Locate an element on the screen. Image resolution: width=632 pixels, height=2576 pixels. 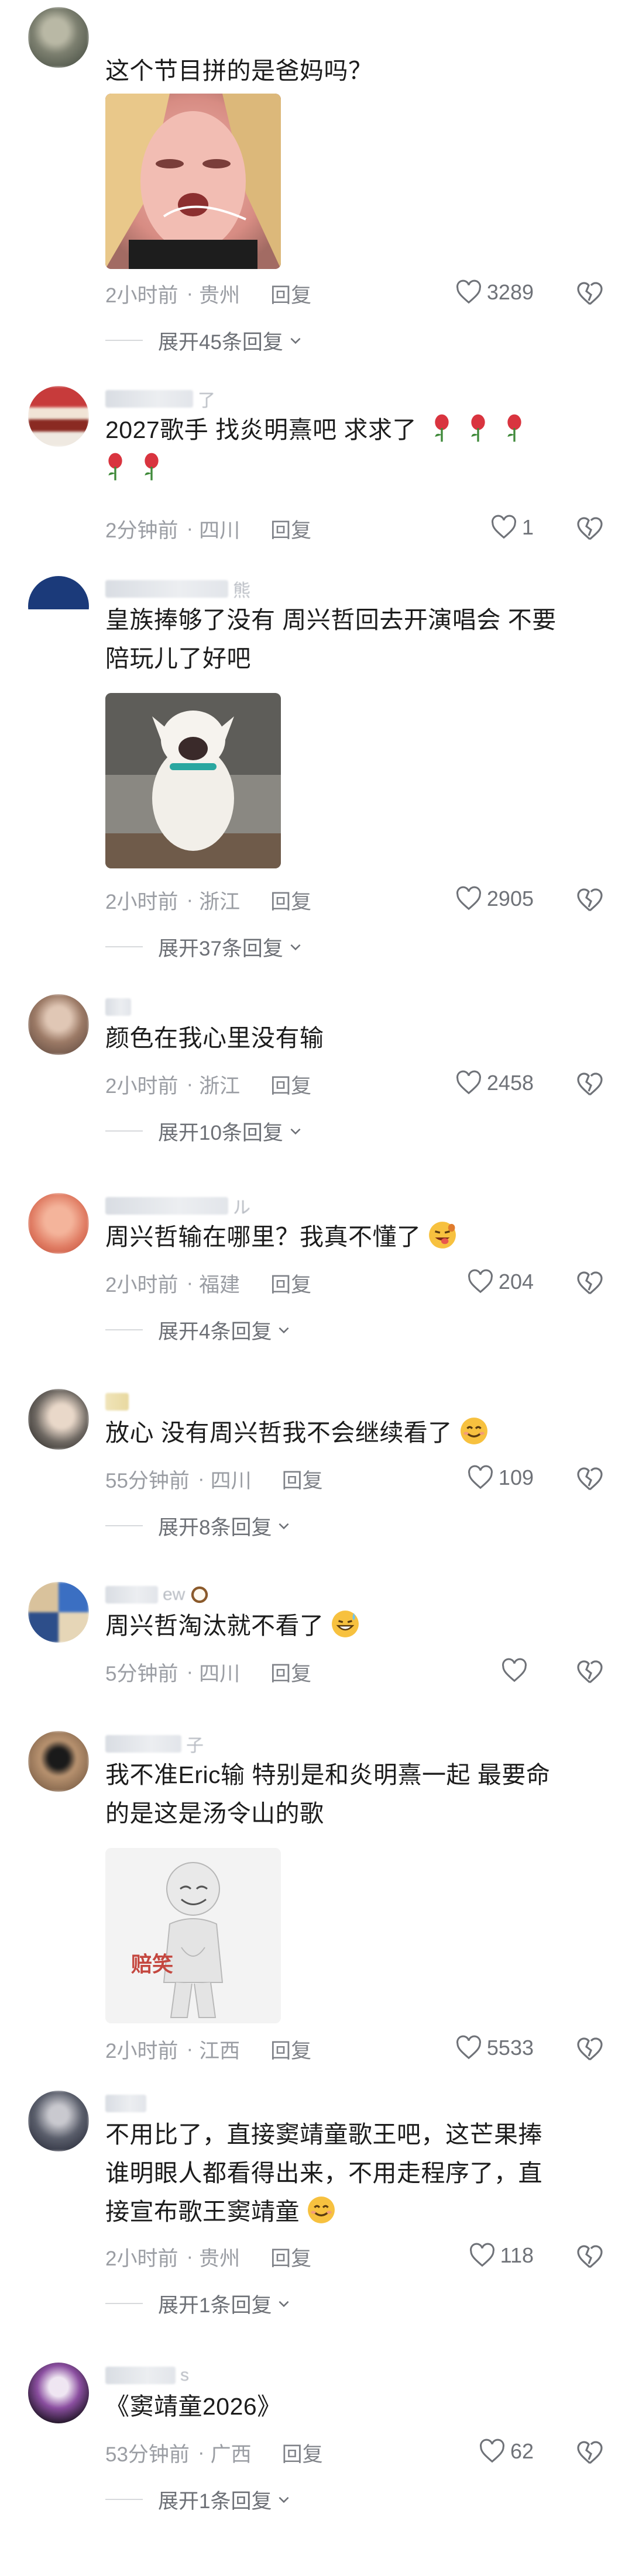
like-button: 1 is located at coordinates (512, 527).